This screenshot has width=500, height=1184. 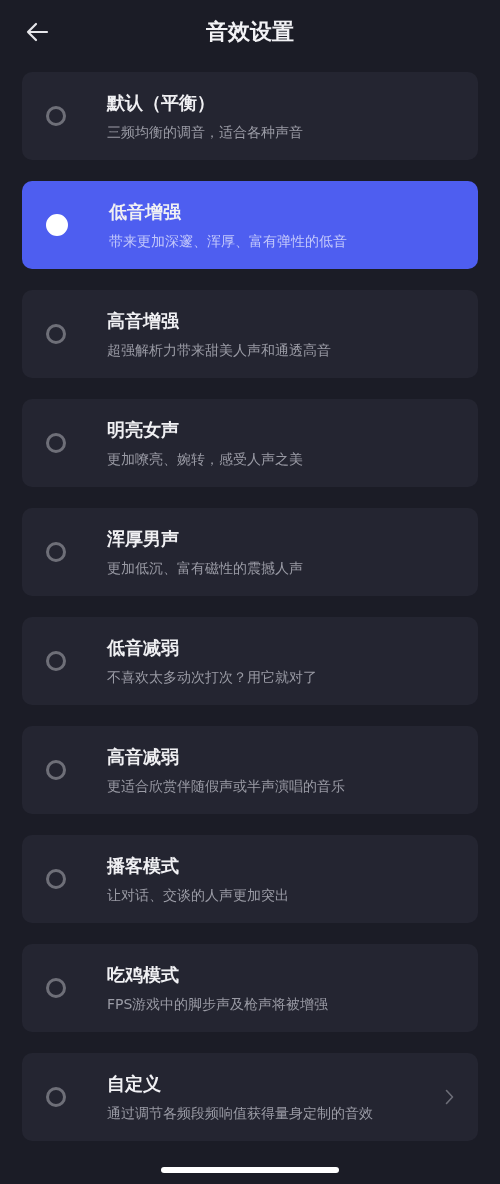 What do you see at coordinates (143, 647) in the screenshot?
I see `option-title: 低音减弱` at bounding box center [143, 647].